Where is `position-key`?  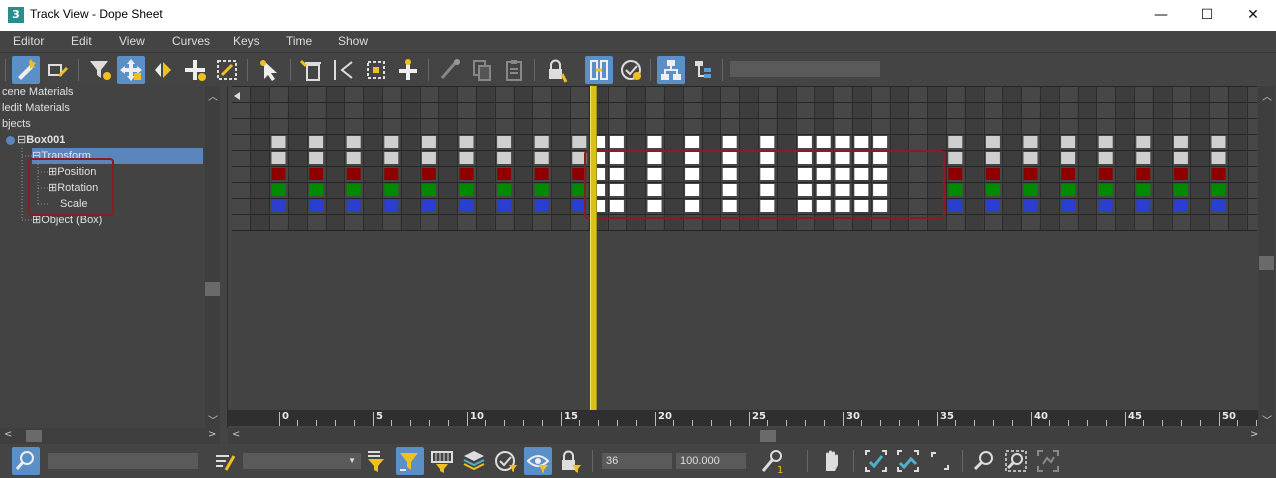 position-key is located at coordinates (428, 158).